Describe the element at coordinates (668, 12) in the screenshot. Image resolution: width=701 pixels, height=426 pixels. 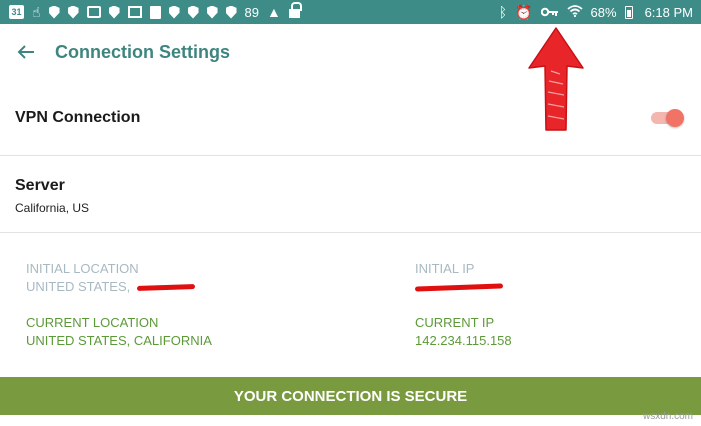
I see `clock: 6:18 PM` at that location.